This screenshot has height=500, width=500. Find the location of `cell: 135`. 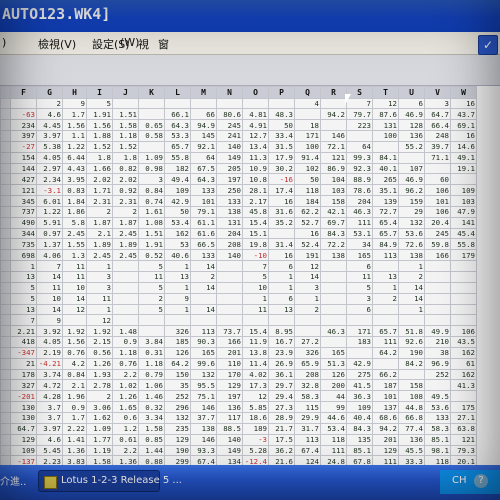

cell: 135 is located at coordinates (359, 439).